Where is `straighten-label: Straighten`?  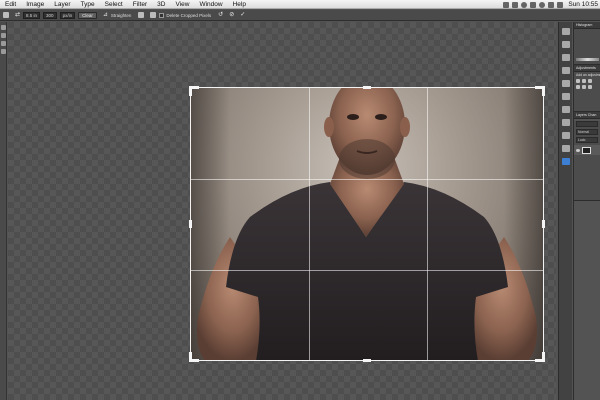 straighten-label: Straighten is located at coordinates (121, 15).